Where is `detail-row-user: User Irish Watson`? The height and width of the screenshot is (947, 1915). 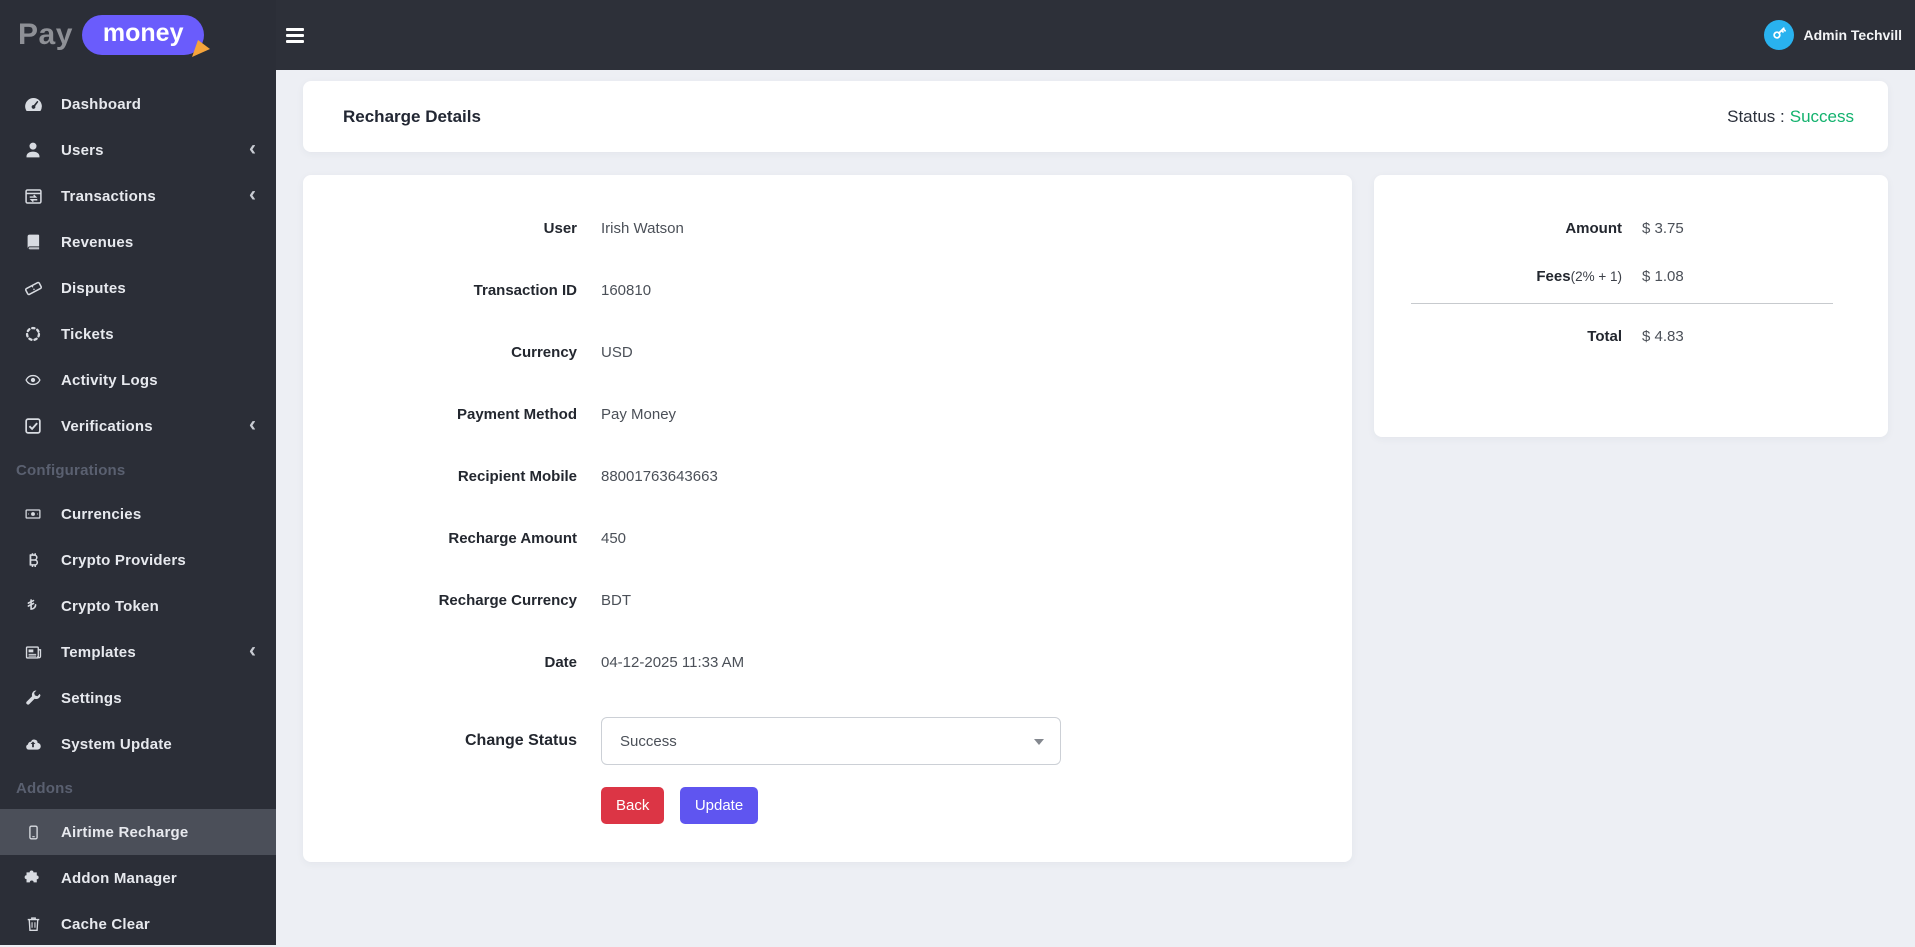 detail-row-user: User Irish Watson is located at coordinates (827, 228).